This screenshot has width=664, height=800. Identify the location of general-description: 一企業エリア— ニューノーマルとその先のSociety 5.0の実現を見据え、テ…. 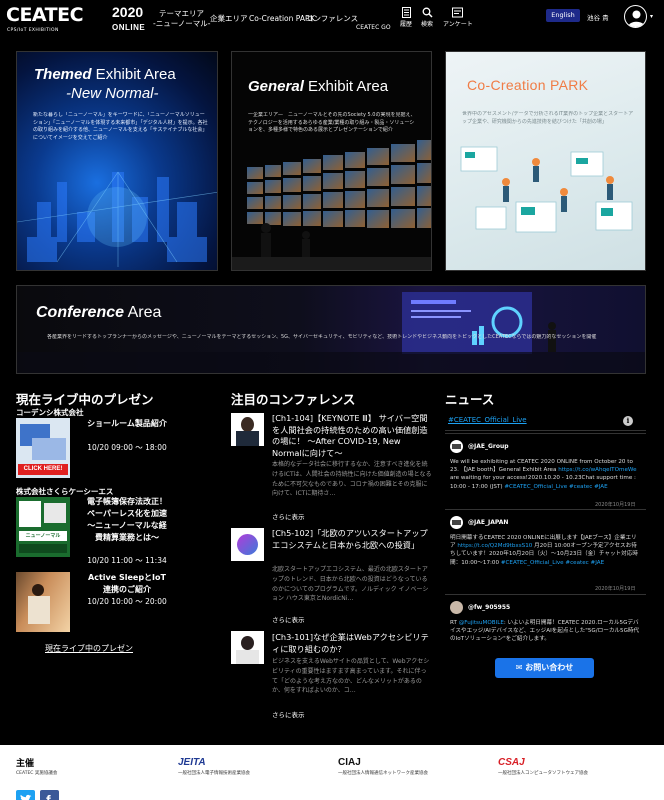
(332, 122).